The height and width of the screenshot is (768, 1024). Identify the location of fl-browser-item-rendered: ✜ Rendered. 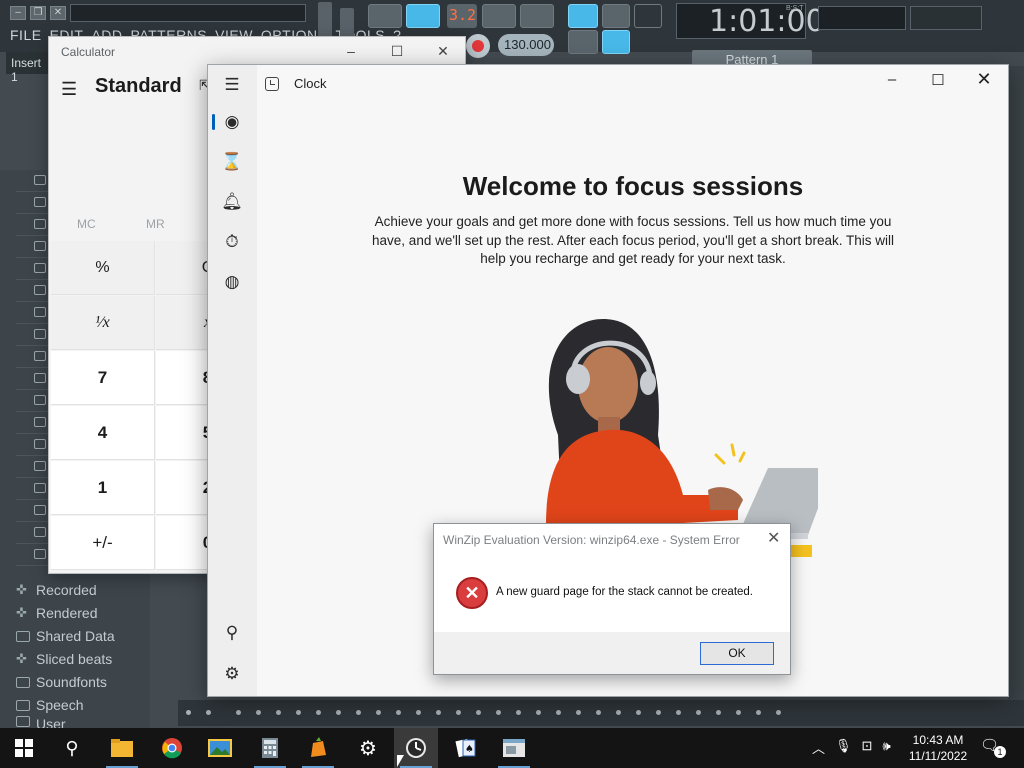
(57, 613).